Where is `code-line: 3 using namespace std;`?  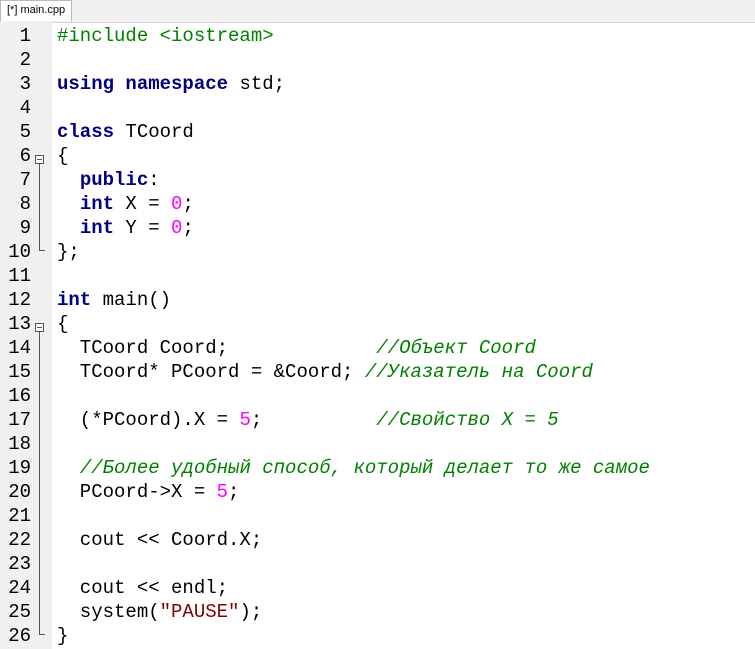 code-line: 3 using namespace std; is located at coordinates (377, 84).